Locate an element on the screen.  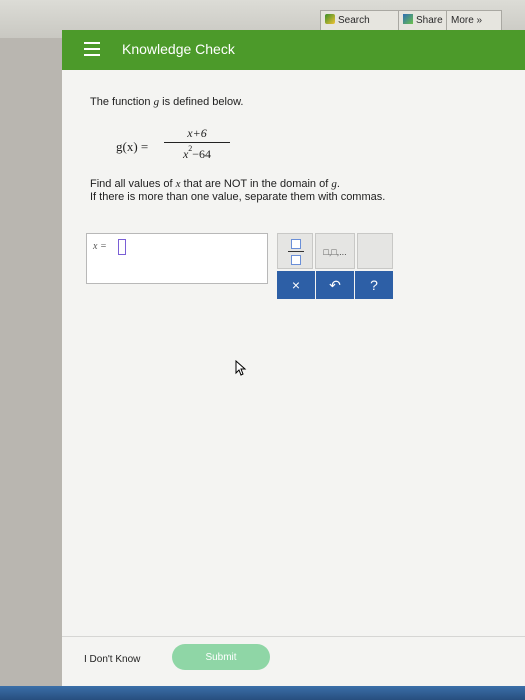
instruction-prefix: Find all values of is located at coordinates (133, 184).